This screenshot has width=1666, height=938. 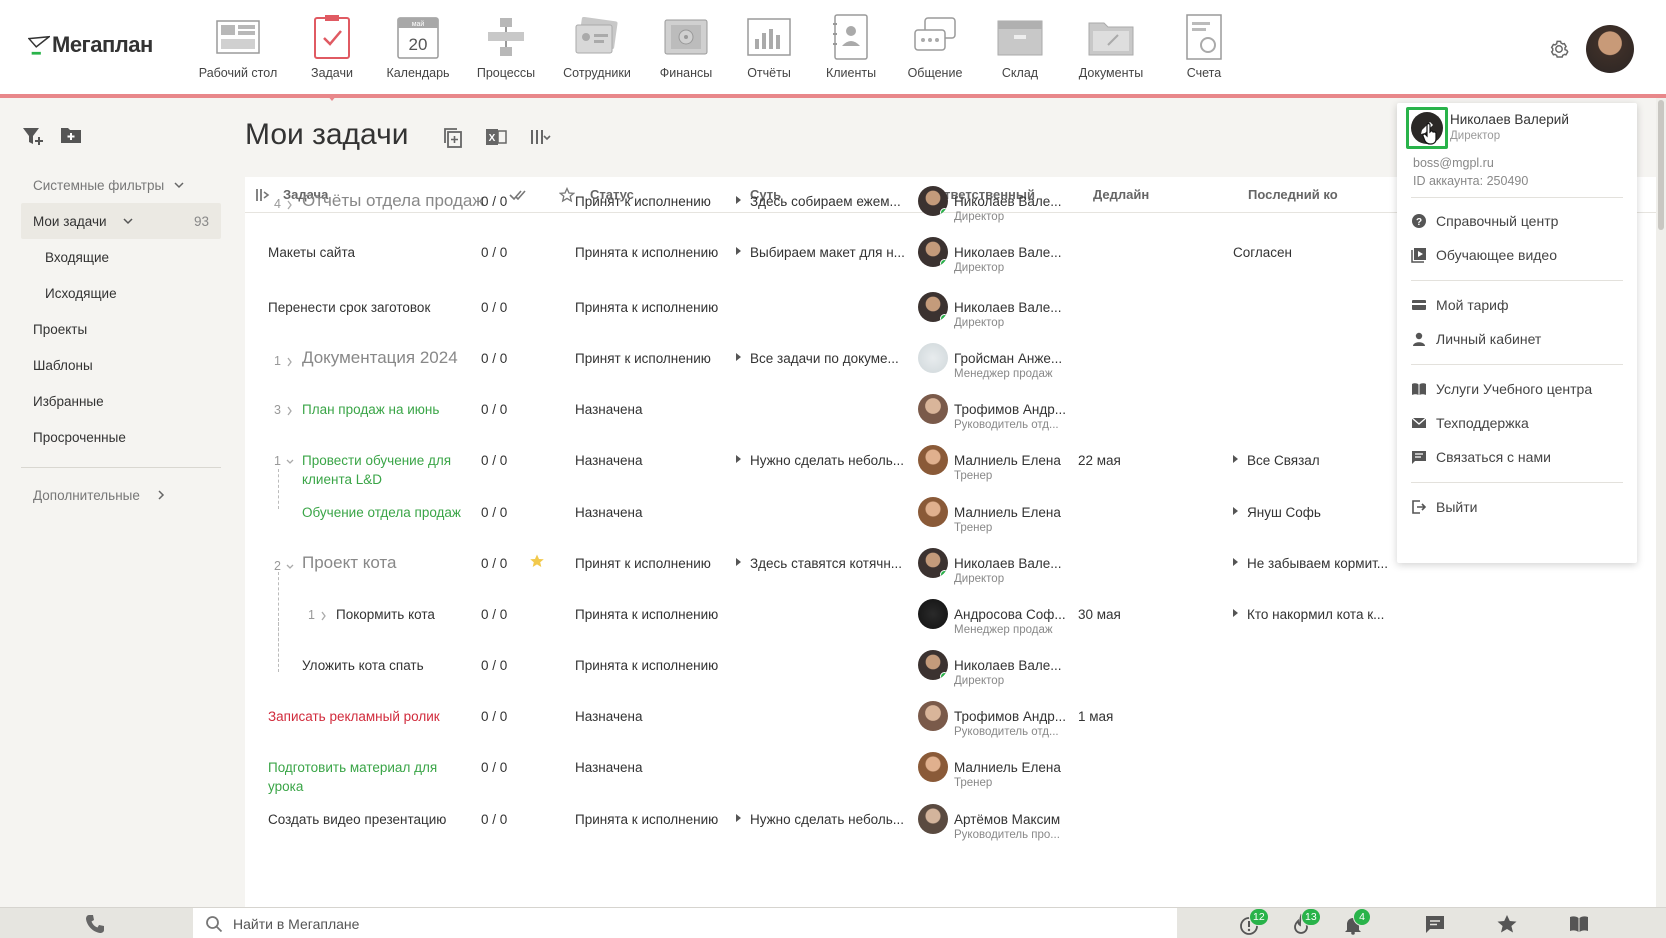 What do you see at coordinates (1262, 252) in the screenshot?
I see `last-comment: Согласен` at bounding box center [1262, 252].